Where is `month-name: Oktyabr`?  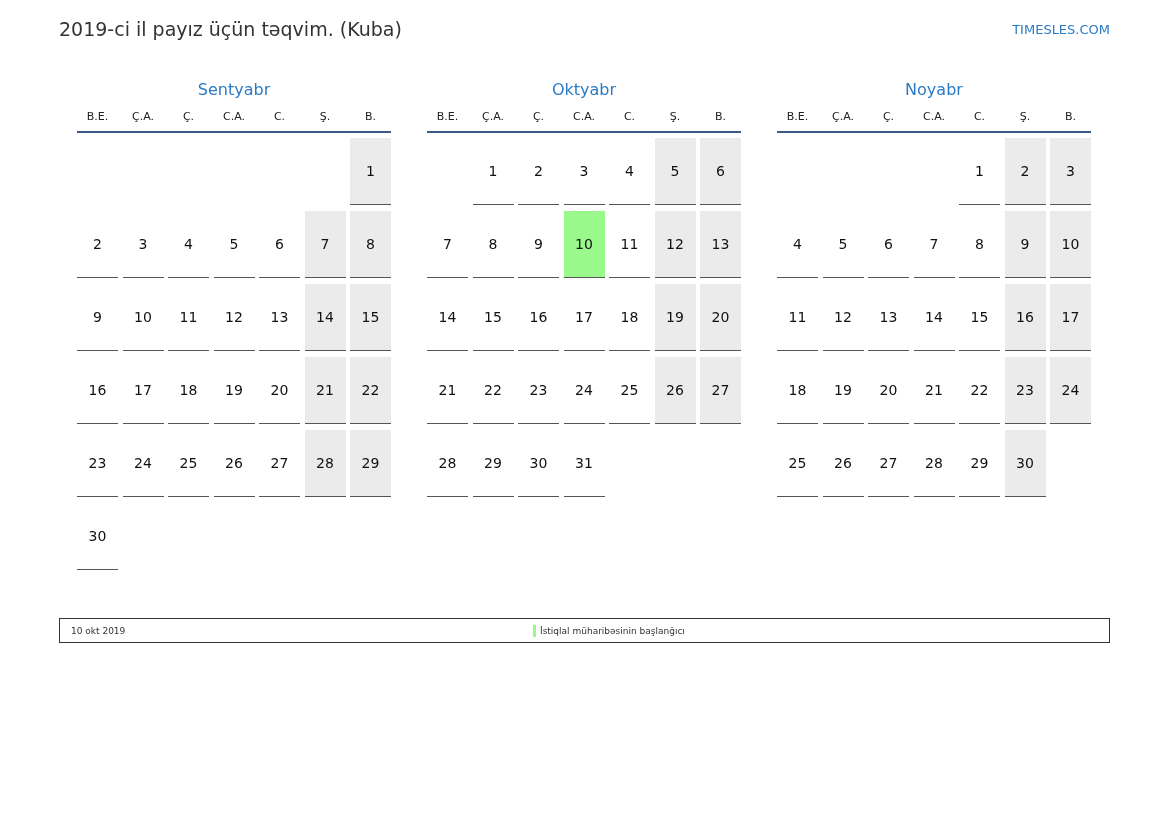
month-name: Oktyabr is located at coordinates (584, 90).